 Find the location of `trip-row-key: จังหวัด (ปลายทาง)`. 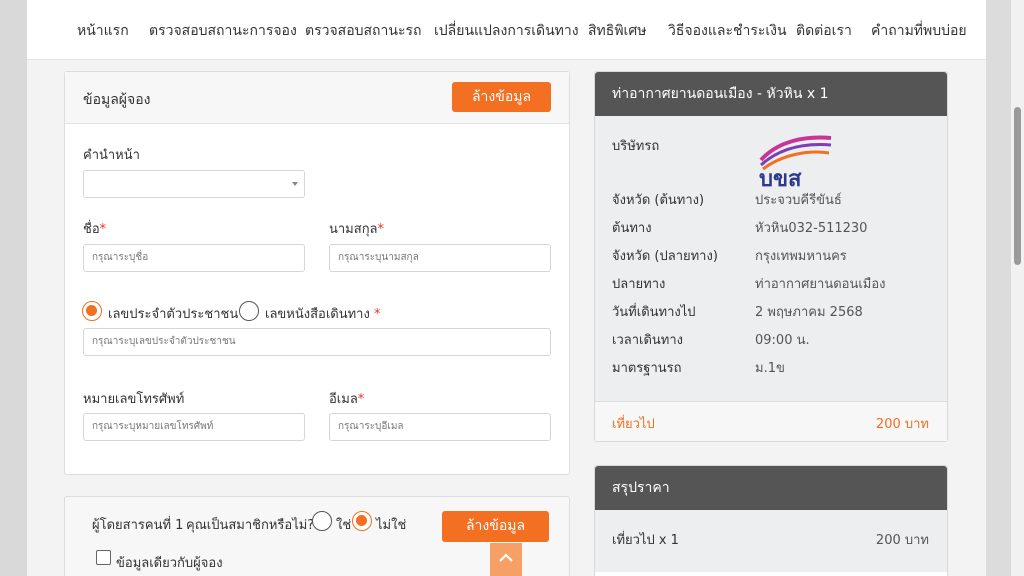

trip-row-key: จังหวัด (ปลายทาง) is located at coordinates (665, 256).